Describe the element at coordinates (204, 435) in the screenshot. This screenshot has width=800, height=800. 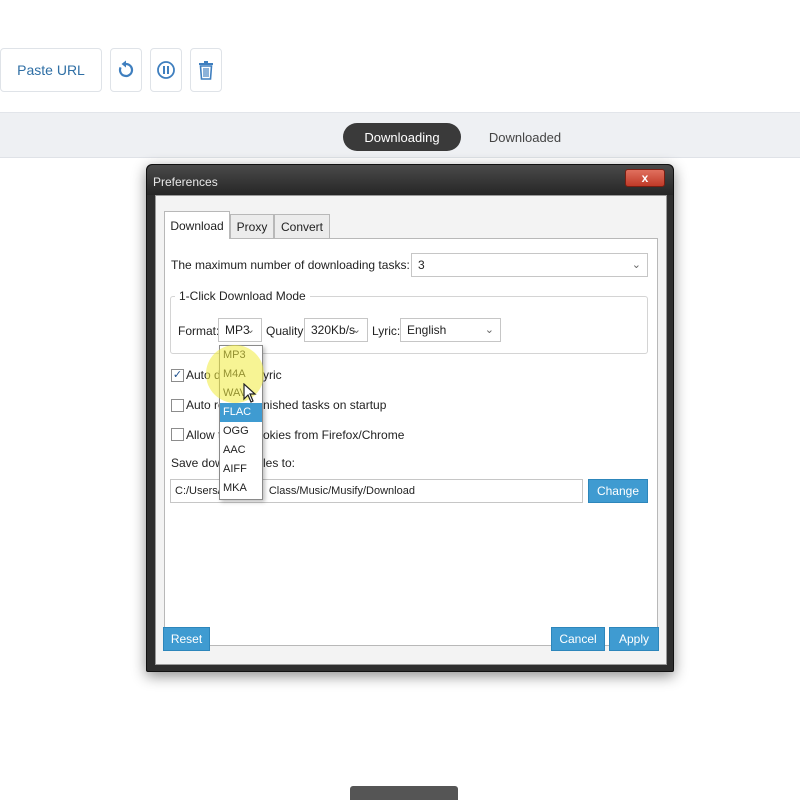
I see `allow-cookies-label: Allow t` at that location.